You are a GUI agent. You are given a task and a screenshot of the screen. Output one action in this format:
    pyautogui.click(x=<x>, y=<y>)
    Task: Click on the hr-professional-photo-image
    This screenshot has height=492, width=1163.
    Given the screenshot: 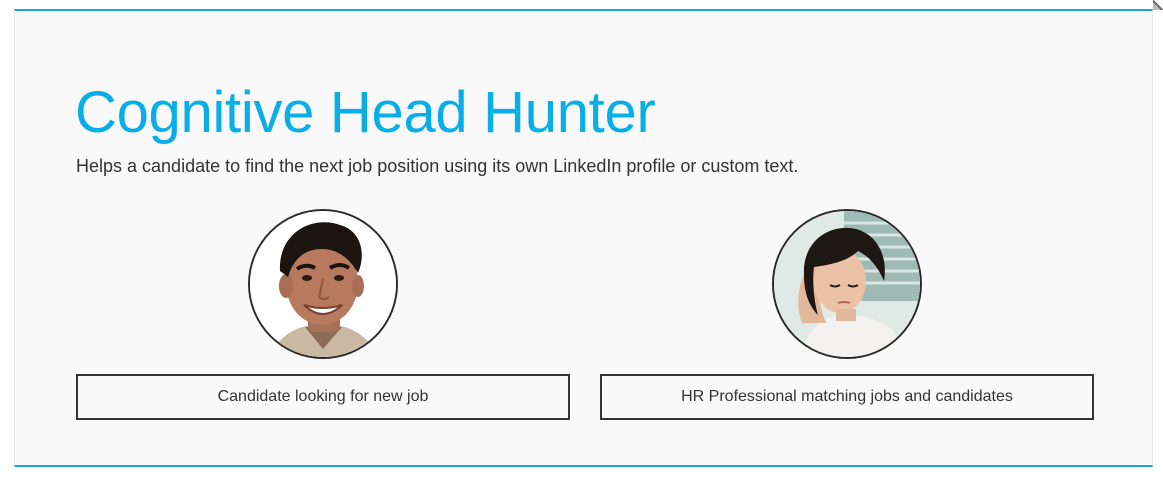 What is the action you would take?
    pyautogui.click(x=847, y=284)
    